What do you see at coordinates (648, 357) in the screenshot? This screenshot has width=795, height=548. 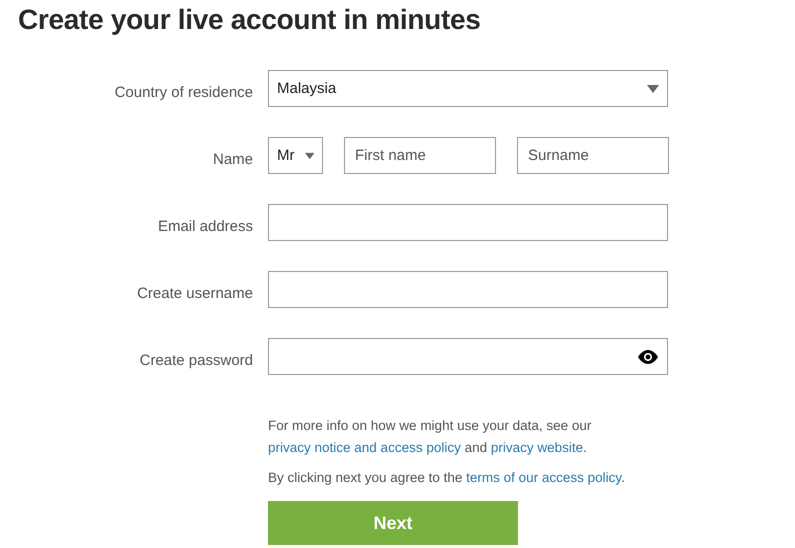 I see `eye-icon` at bounding box center [648, 357].